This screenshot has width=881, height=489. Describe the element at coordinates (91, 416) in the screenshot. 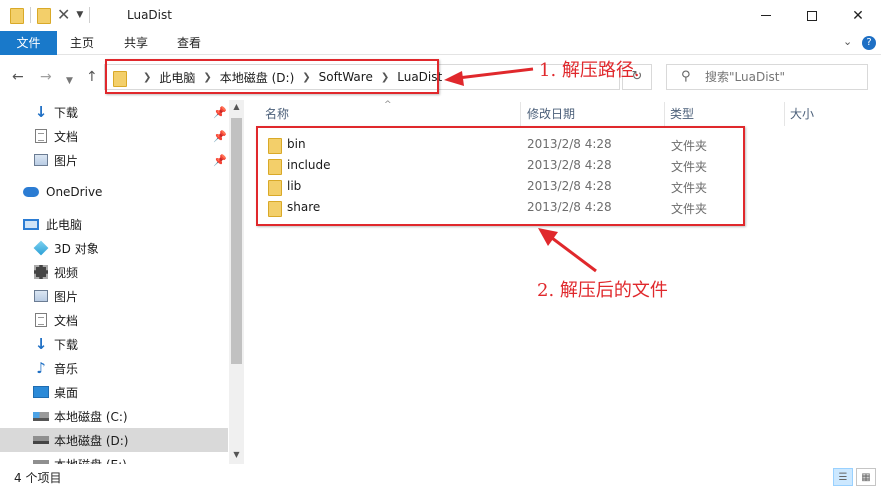

I see `nav-item-label: 本地磁盘 (C:)` at that location.